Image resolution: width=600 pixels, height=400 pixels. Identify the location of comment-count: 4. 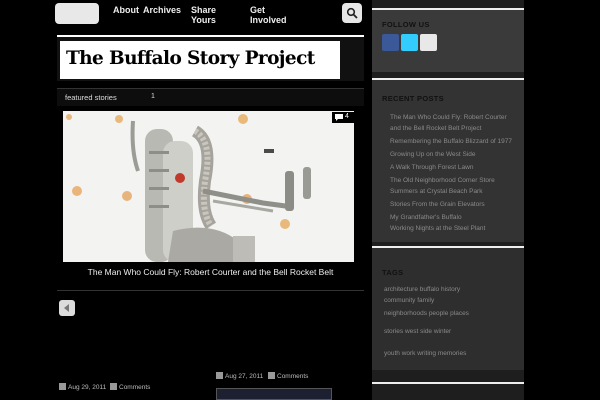
(347, 116).